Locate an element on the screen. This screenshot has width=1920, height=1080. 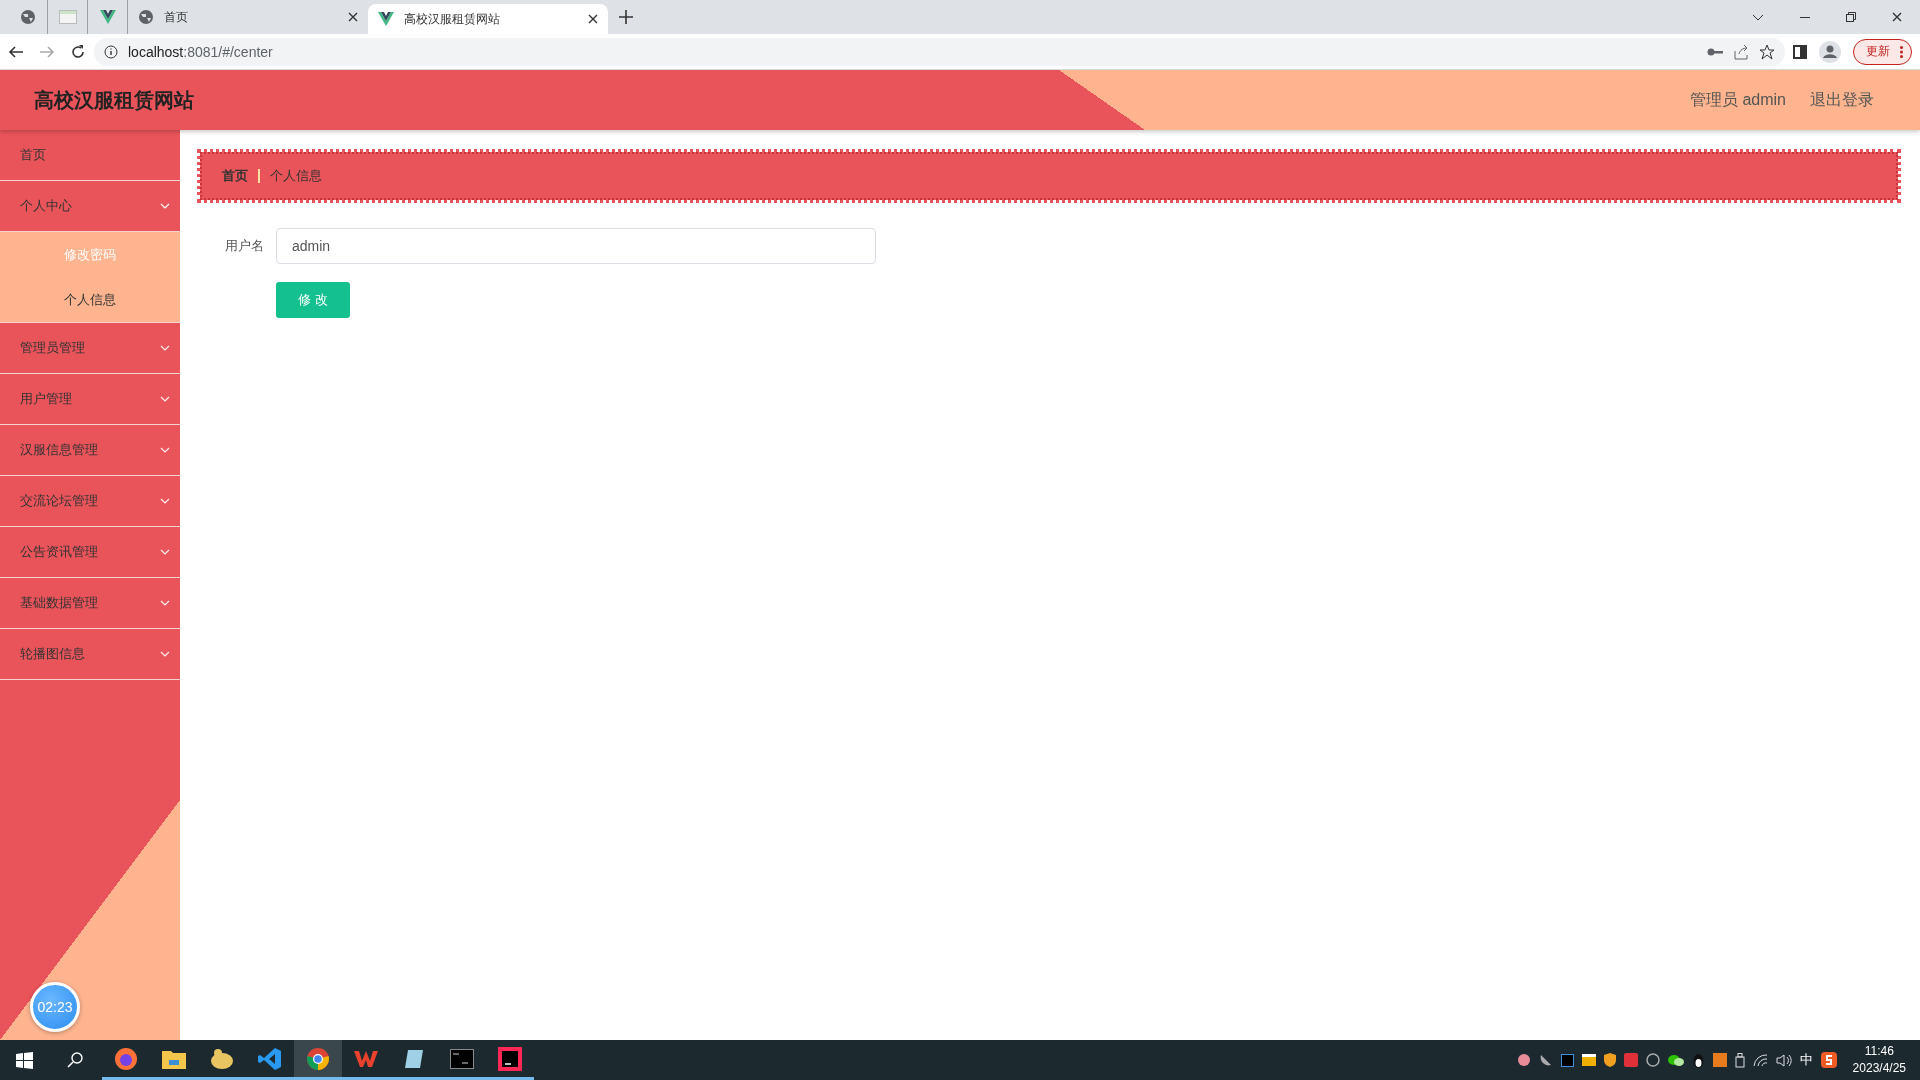
user-name: 管理员 admin is located at coordinates (1737, 99).